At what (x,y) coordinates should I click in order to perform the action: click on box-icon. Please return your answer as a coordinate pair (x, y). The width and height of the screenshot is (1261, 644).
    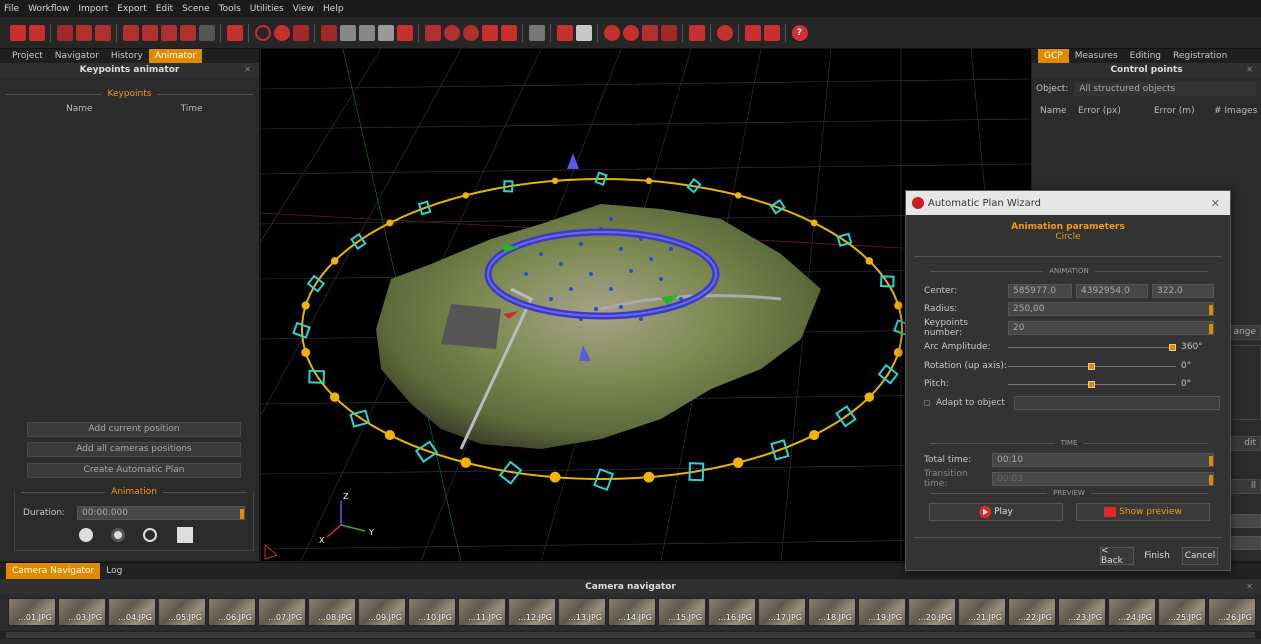
    Looking at the image, I should click on (771, 32).